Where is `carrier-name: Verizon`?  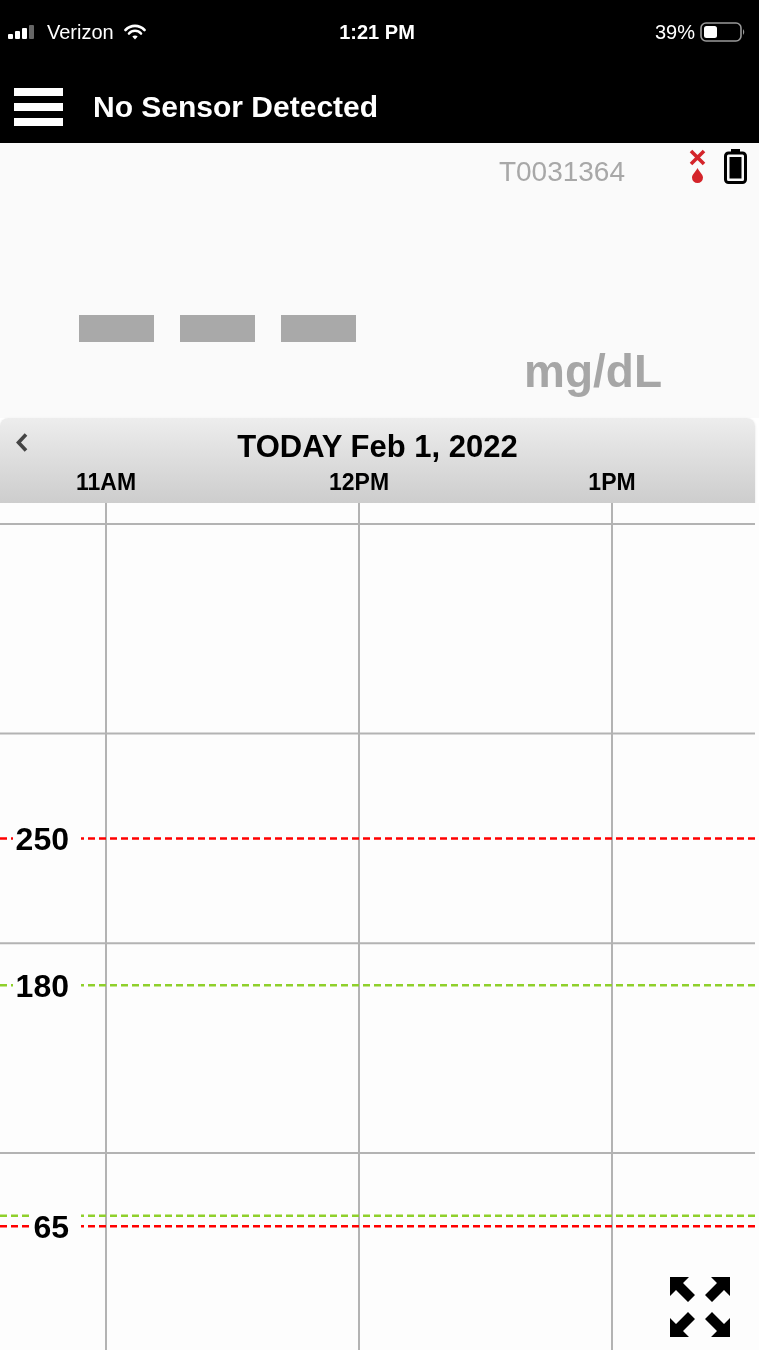 carrier-name: Verizon is located at coordinates (80, 32).